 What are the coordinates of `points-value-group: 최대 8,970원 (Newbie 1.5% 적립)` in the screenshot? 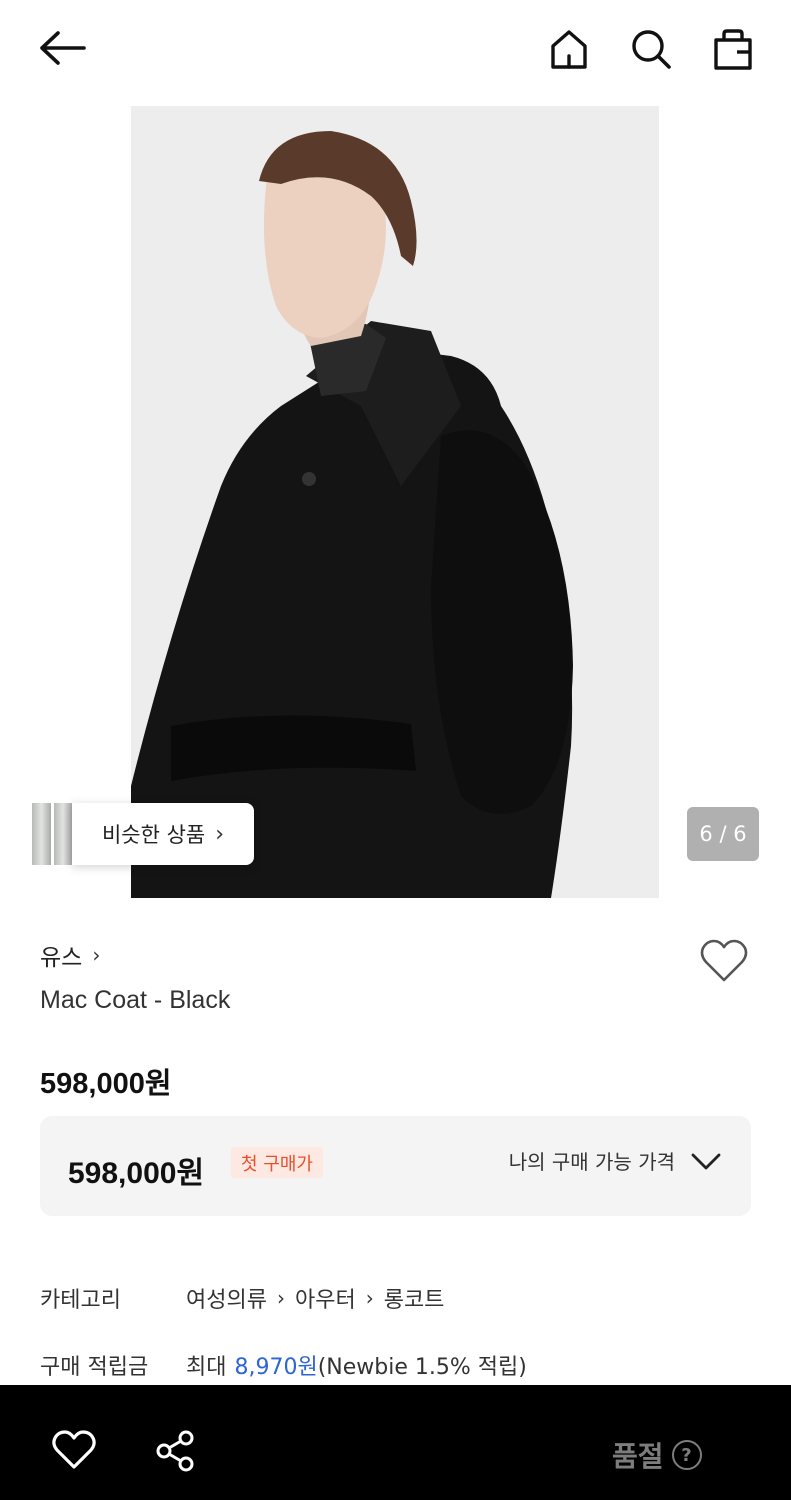 It's located at (356, 1365).